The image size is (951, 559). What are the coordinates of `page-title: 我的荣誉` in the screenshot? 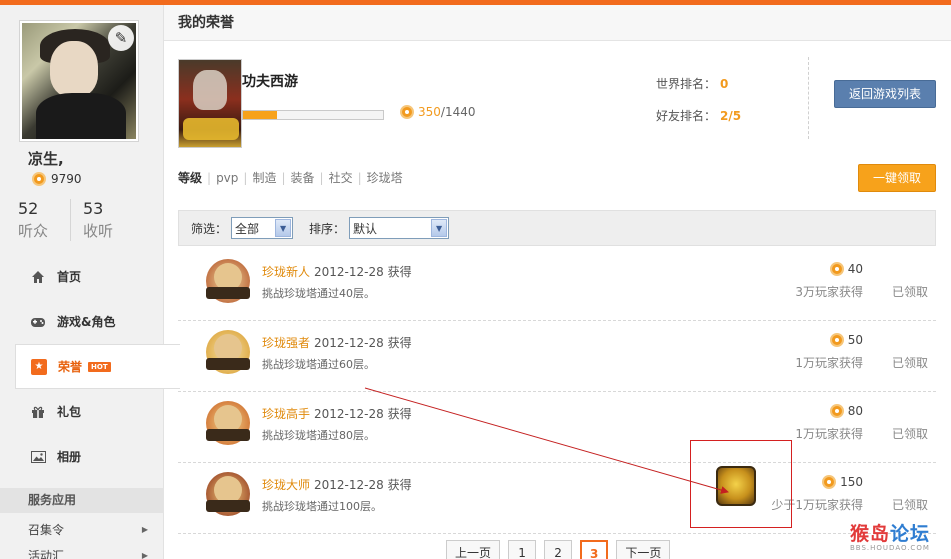 It's located at (557, 23).